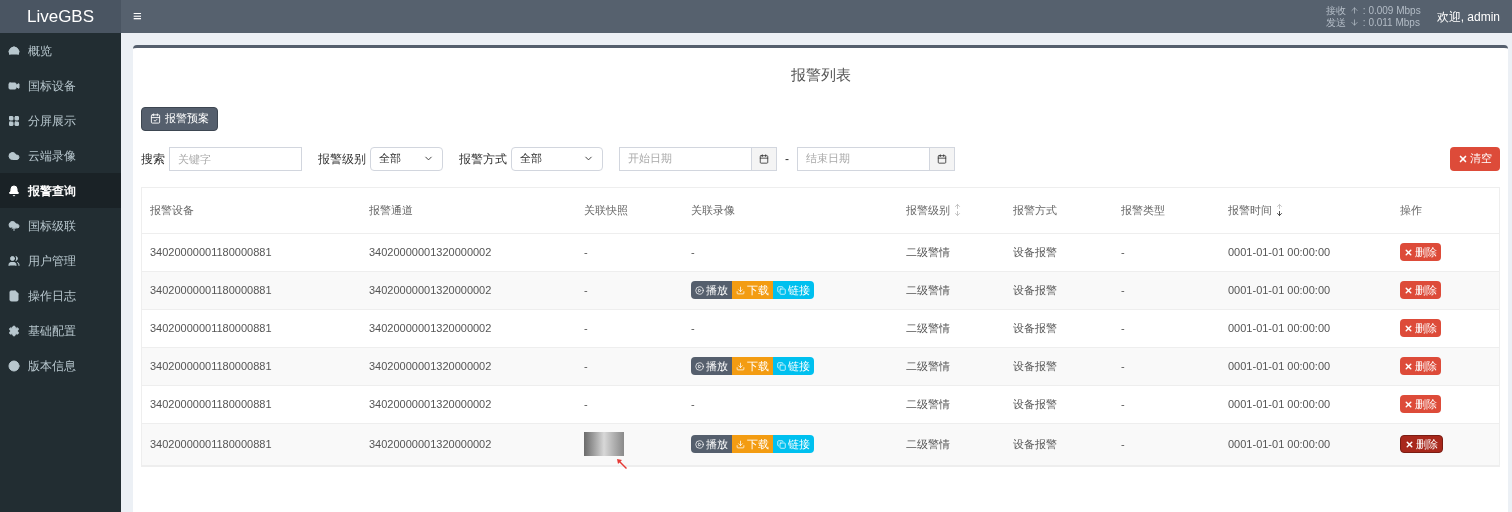 Image resolution: width=1512 pixels, height=512 pixels. Describe the element at coordinates (172, 210) in the screenshot. I see `column-header: 报警设备` at that location.